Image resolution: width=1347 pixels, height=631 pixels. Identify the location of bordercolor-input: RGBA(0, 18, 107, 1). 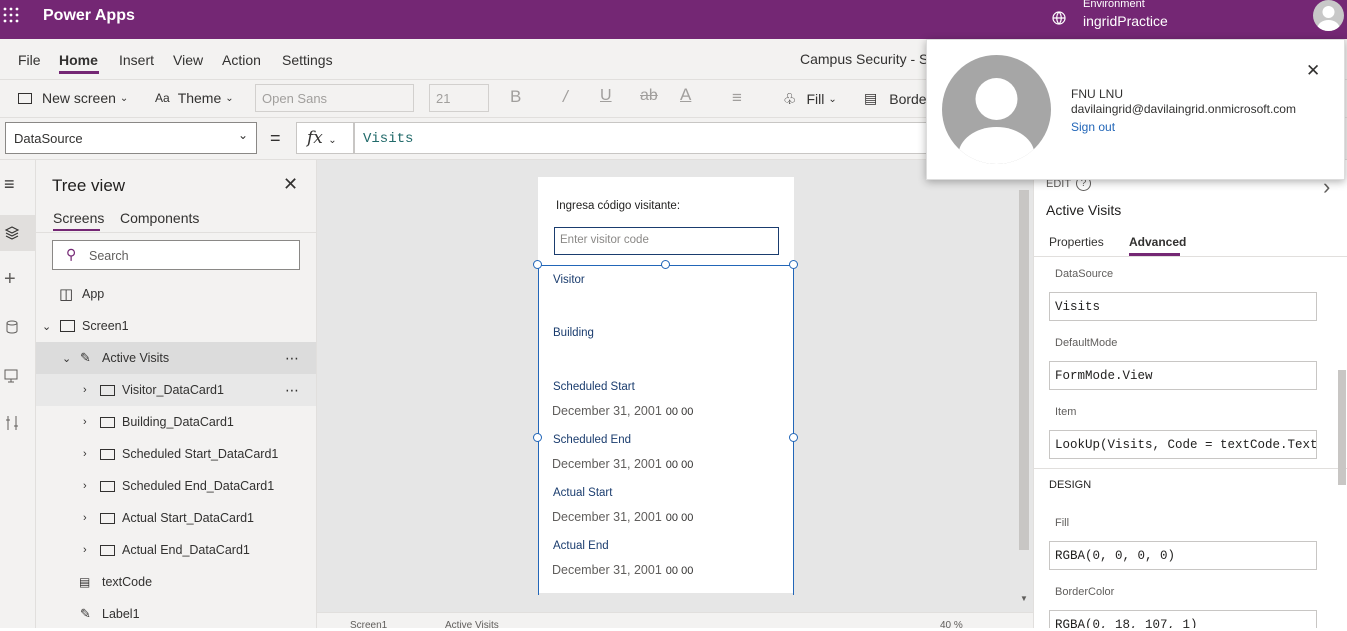
(1183, 619).